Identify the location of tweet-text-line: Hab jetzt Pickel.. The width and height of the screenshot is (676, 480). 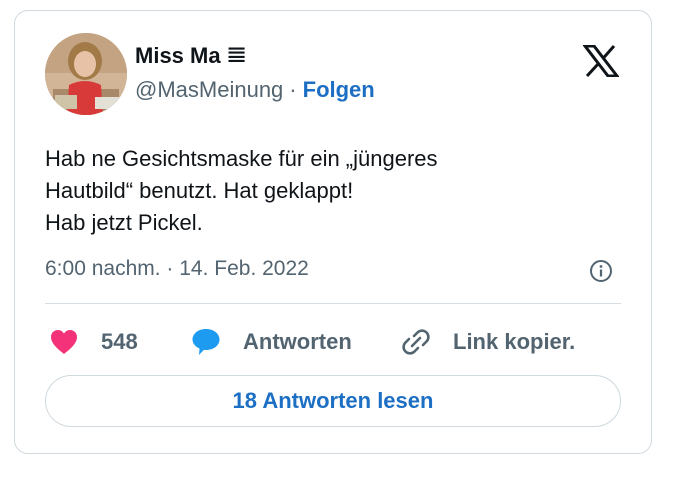
(124, 222).